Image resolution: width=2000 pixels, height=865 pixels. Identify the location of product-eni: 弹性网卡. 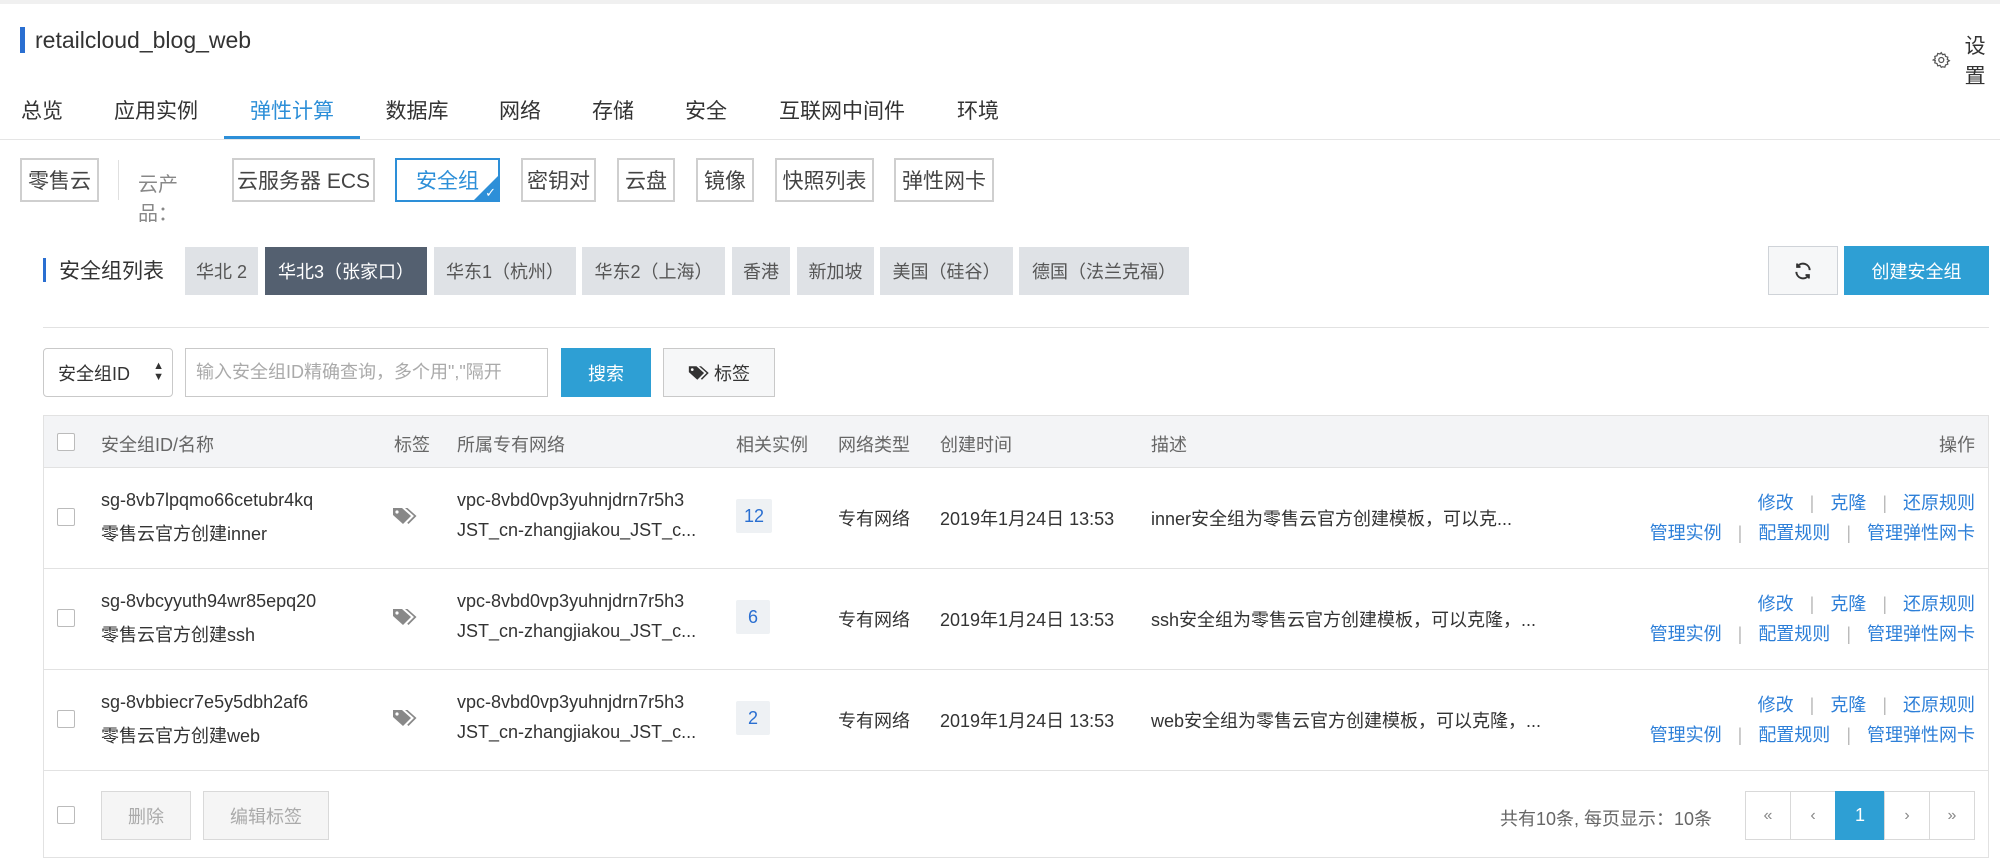
(944, 180).